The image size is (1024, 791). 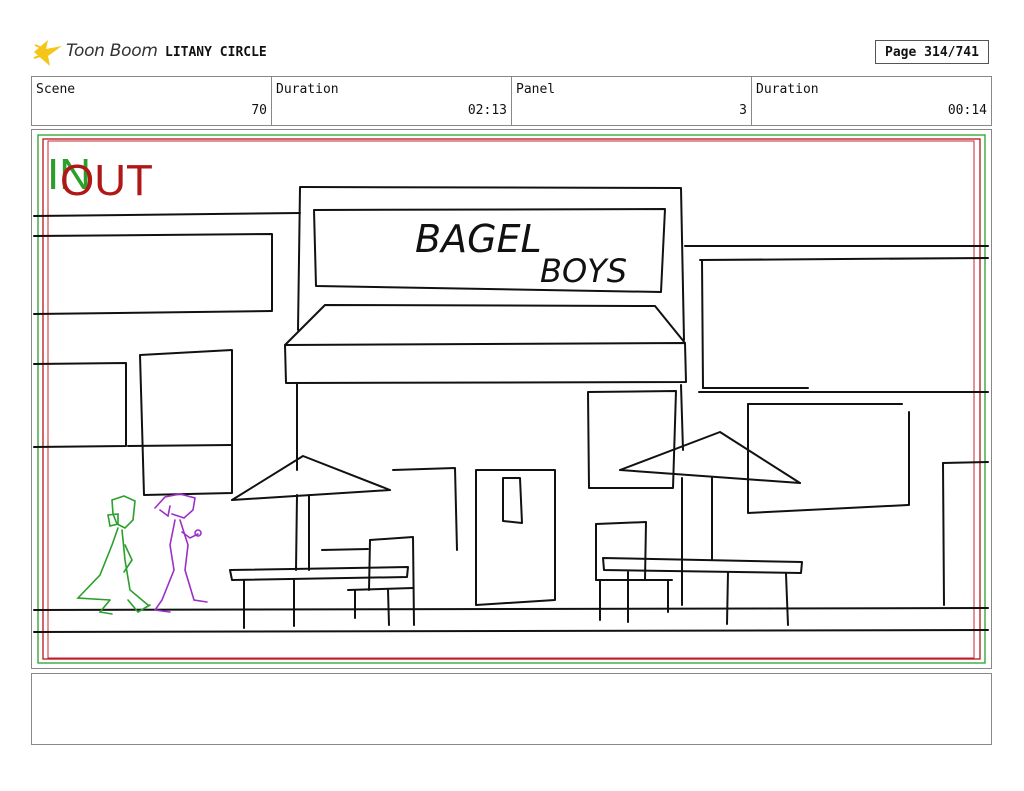 I want to click on right-buildings, so click(x=836, y=425).